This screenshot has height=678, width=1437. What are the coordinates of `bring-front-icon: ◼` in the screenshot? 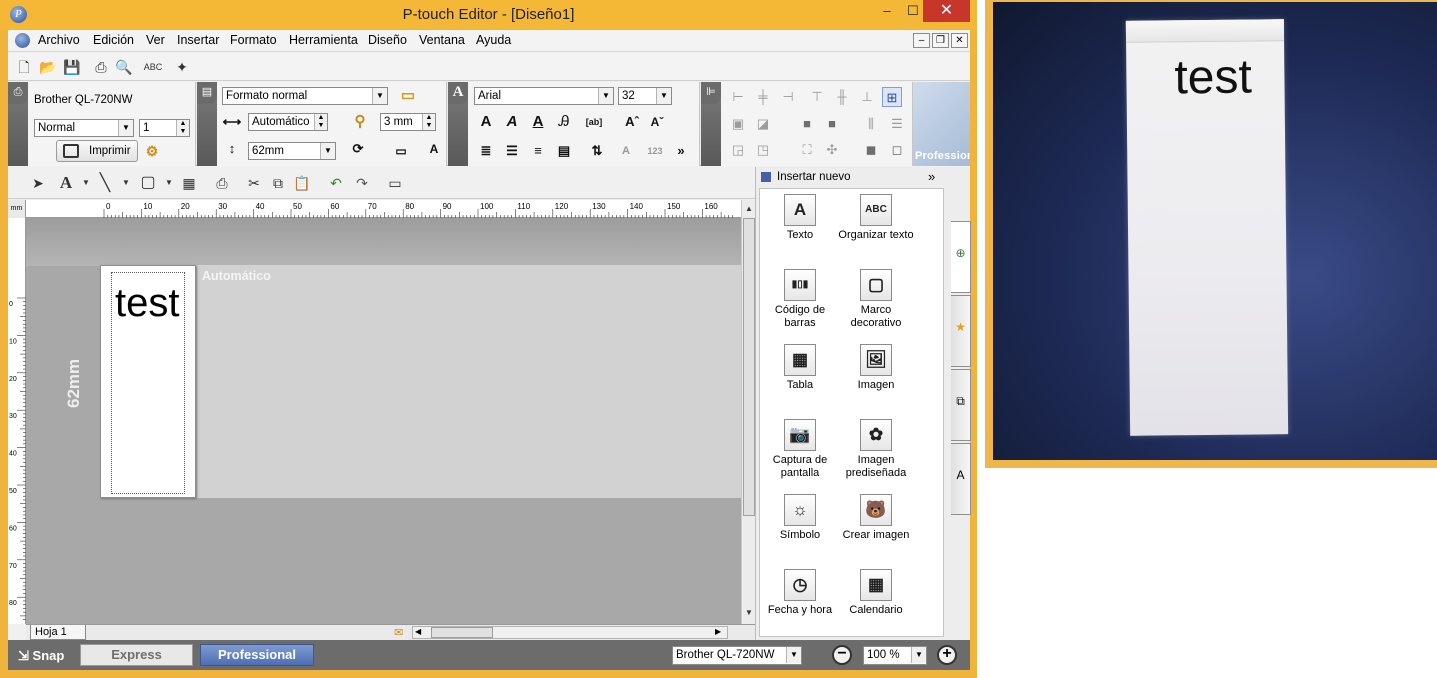 It's located at (871, 150).